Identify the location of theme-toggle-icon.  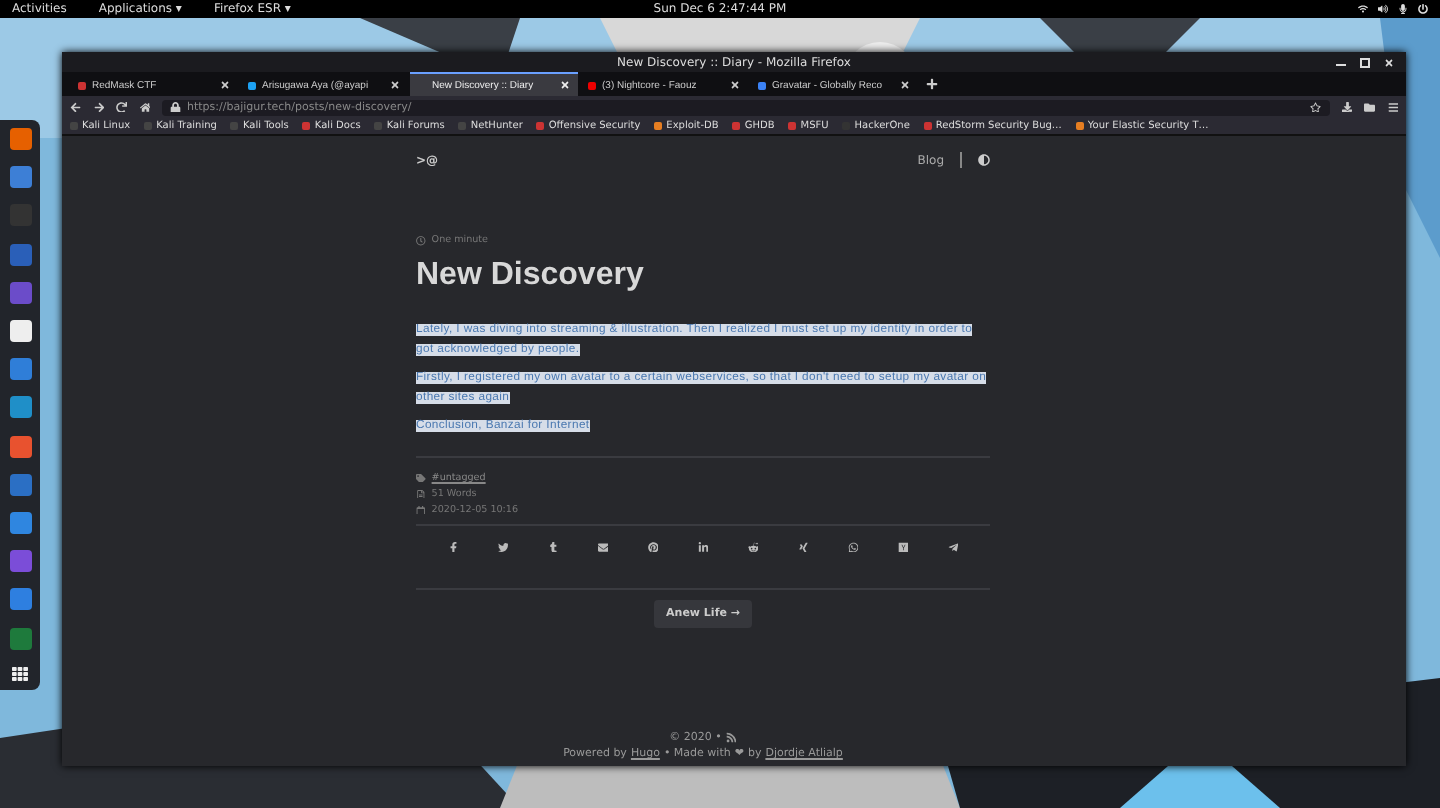
(984, 160).